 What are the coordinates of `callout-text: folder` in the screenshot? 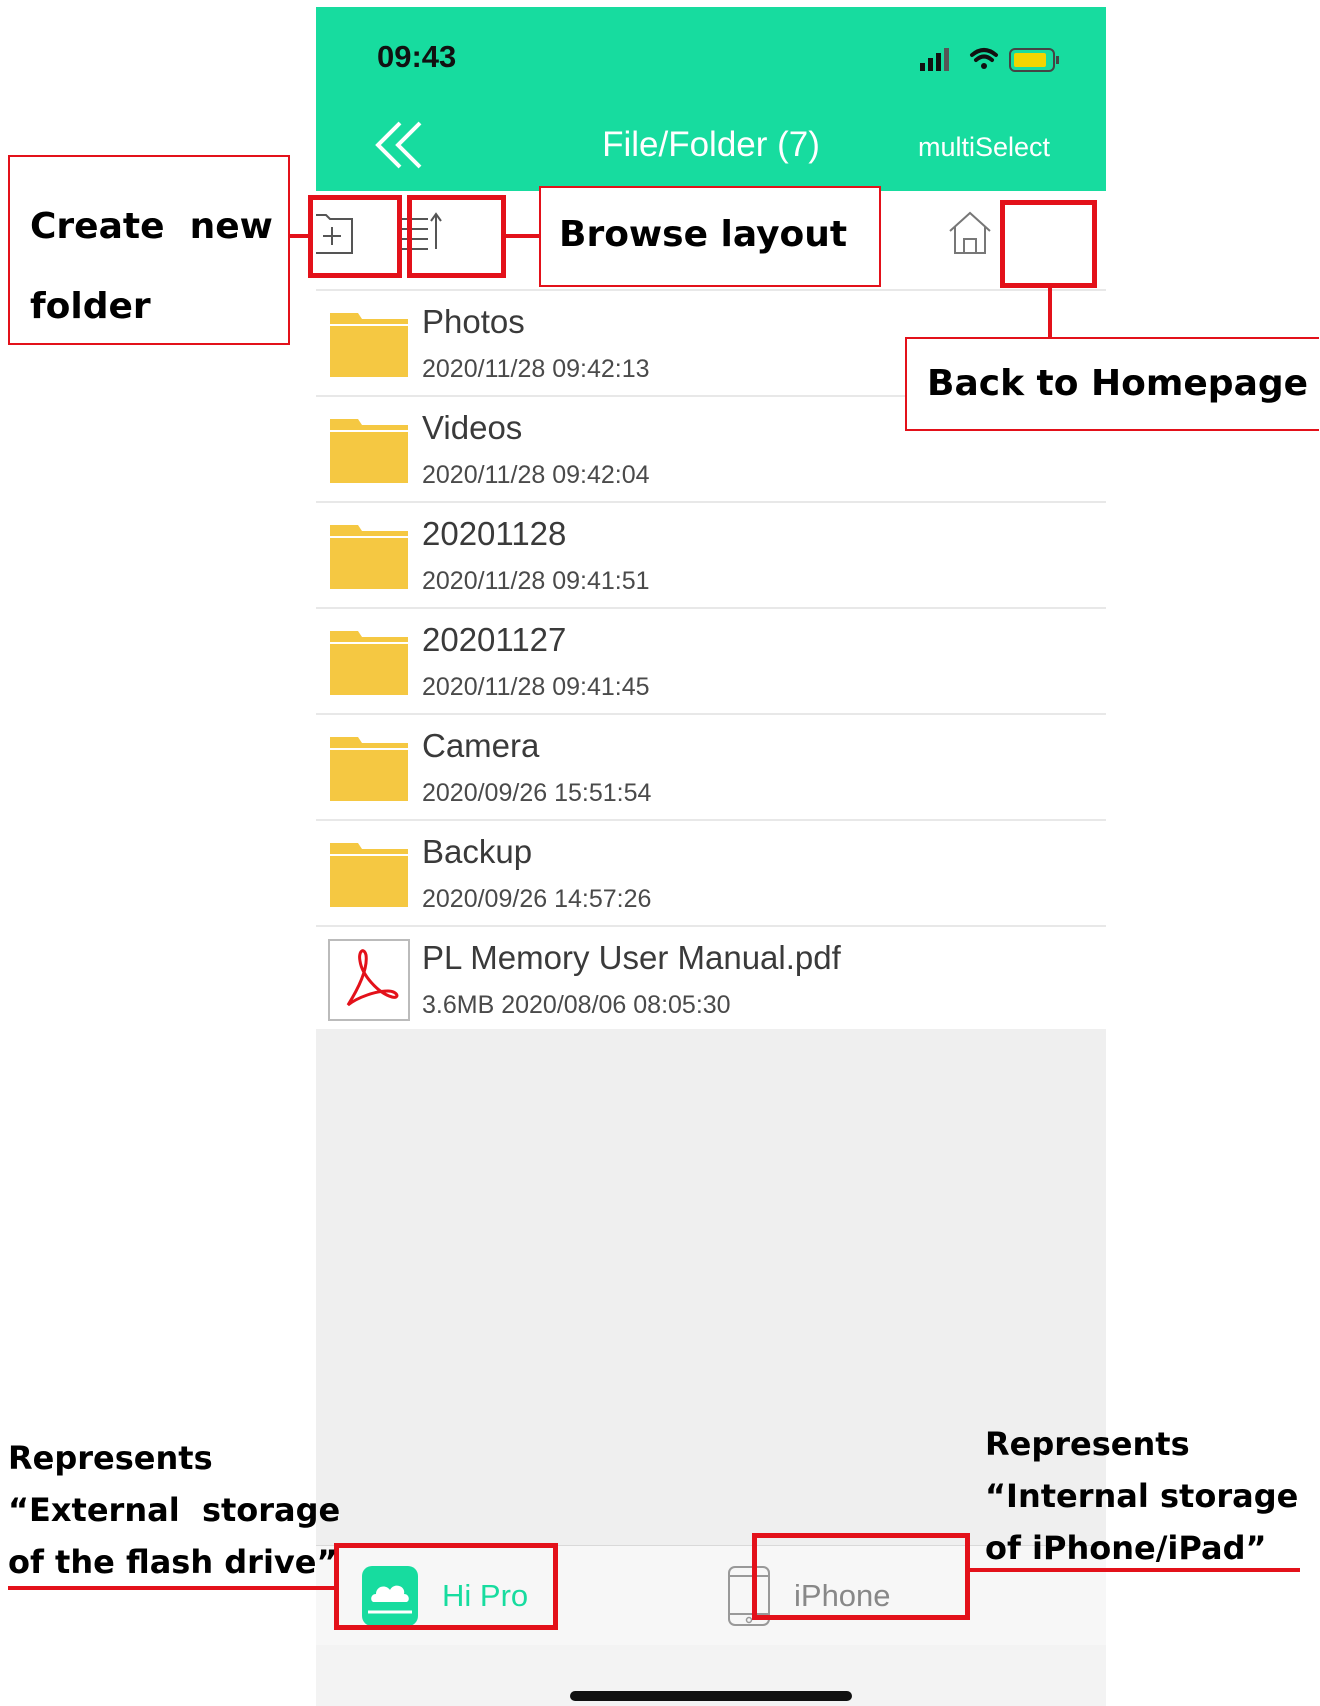 It's located at (90, 306).